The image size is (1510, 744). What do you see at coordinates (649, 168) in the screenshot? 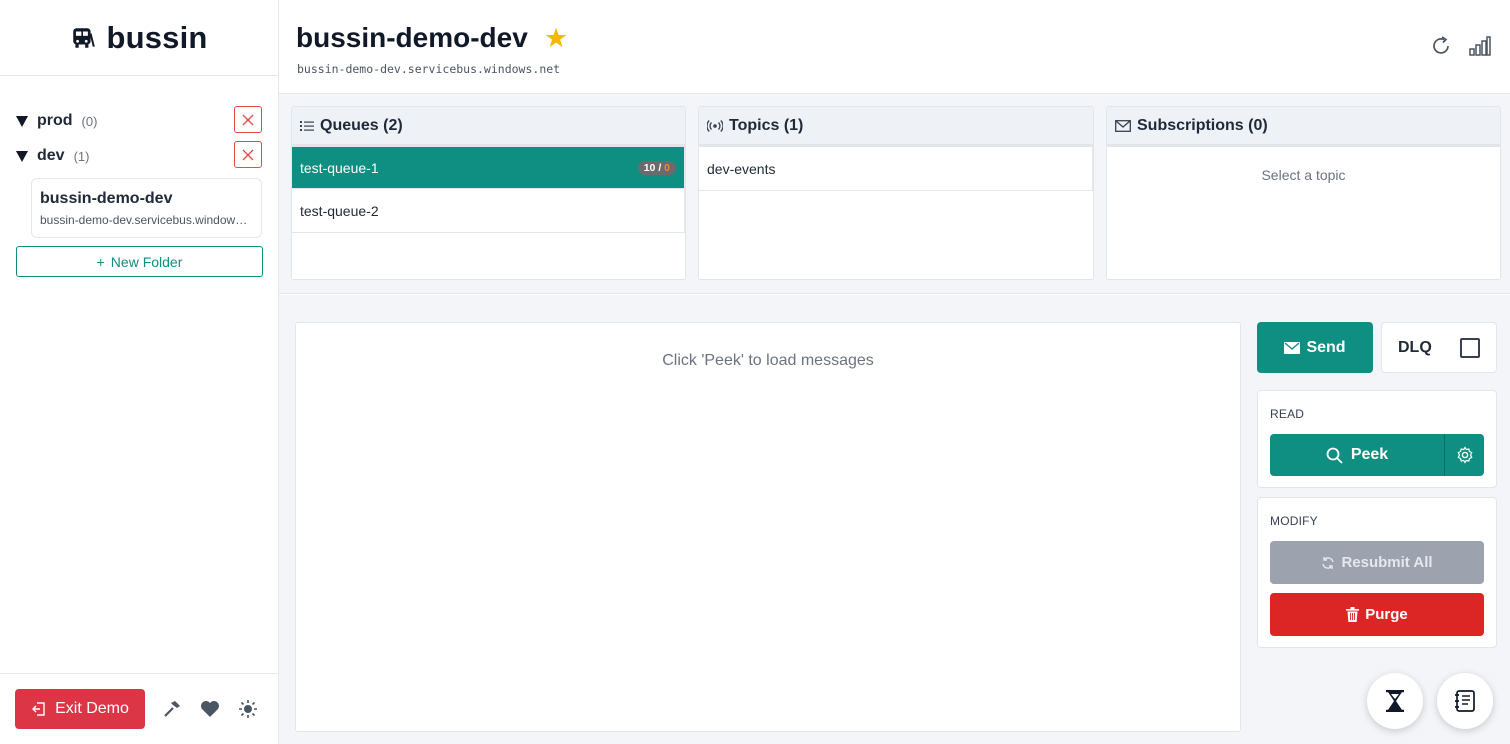
I see `active-count: 10` at bounding box center [649, 168].